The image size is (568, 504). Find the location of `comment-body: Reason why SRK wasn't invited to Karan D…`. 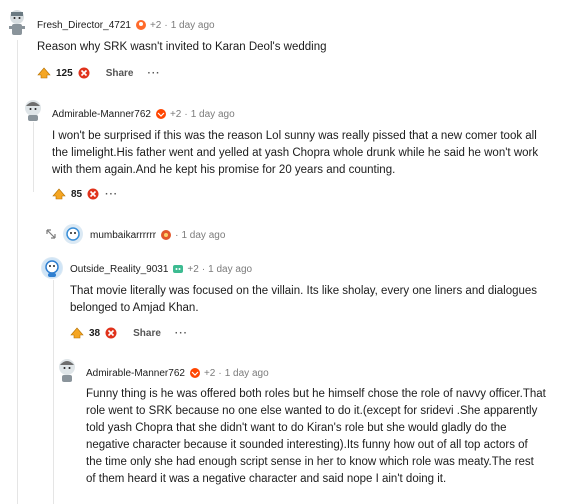

comment-body: Reason why SRK wasn't invited to Karan D… is located at coordinates (182, 47).